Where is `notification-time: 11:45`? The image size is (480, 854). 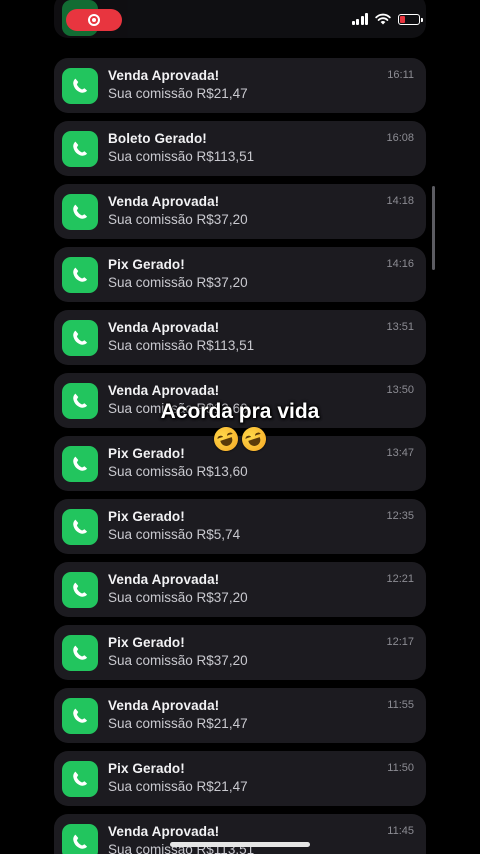 notification-time: 11:45 is located at coordinates (400, 831).